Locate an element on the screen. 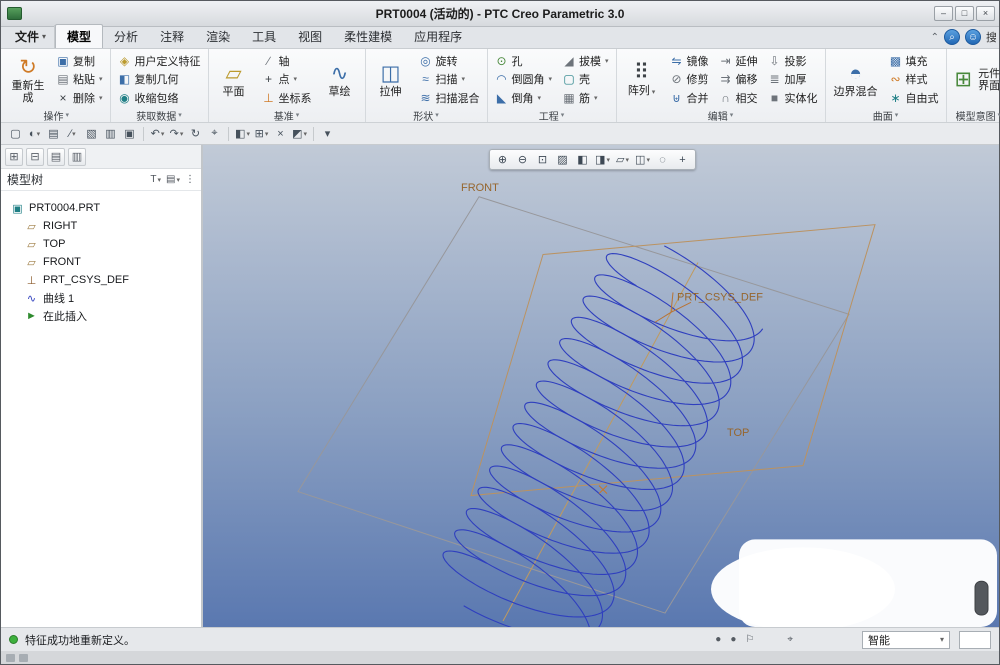  group-get-data-label: 获取数据 is located at coordinates (159, 115).